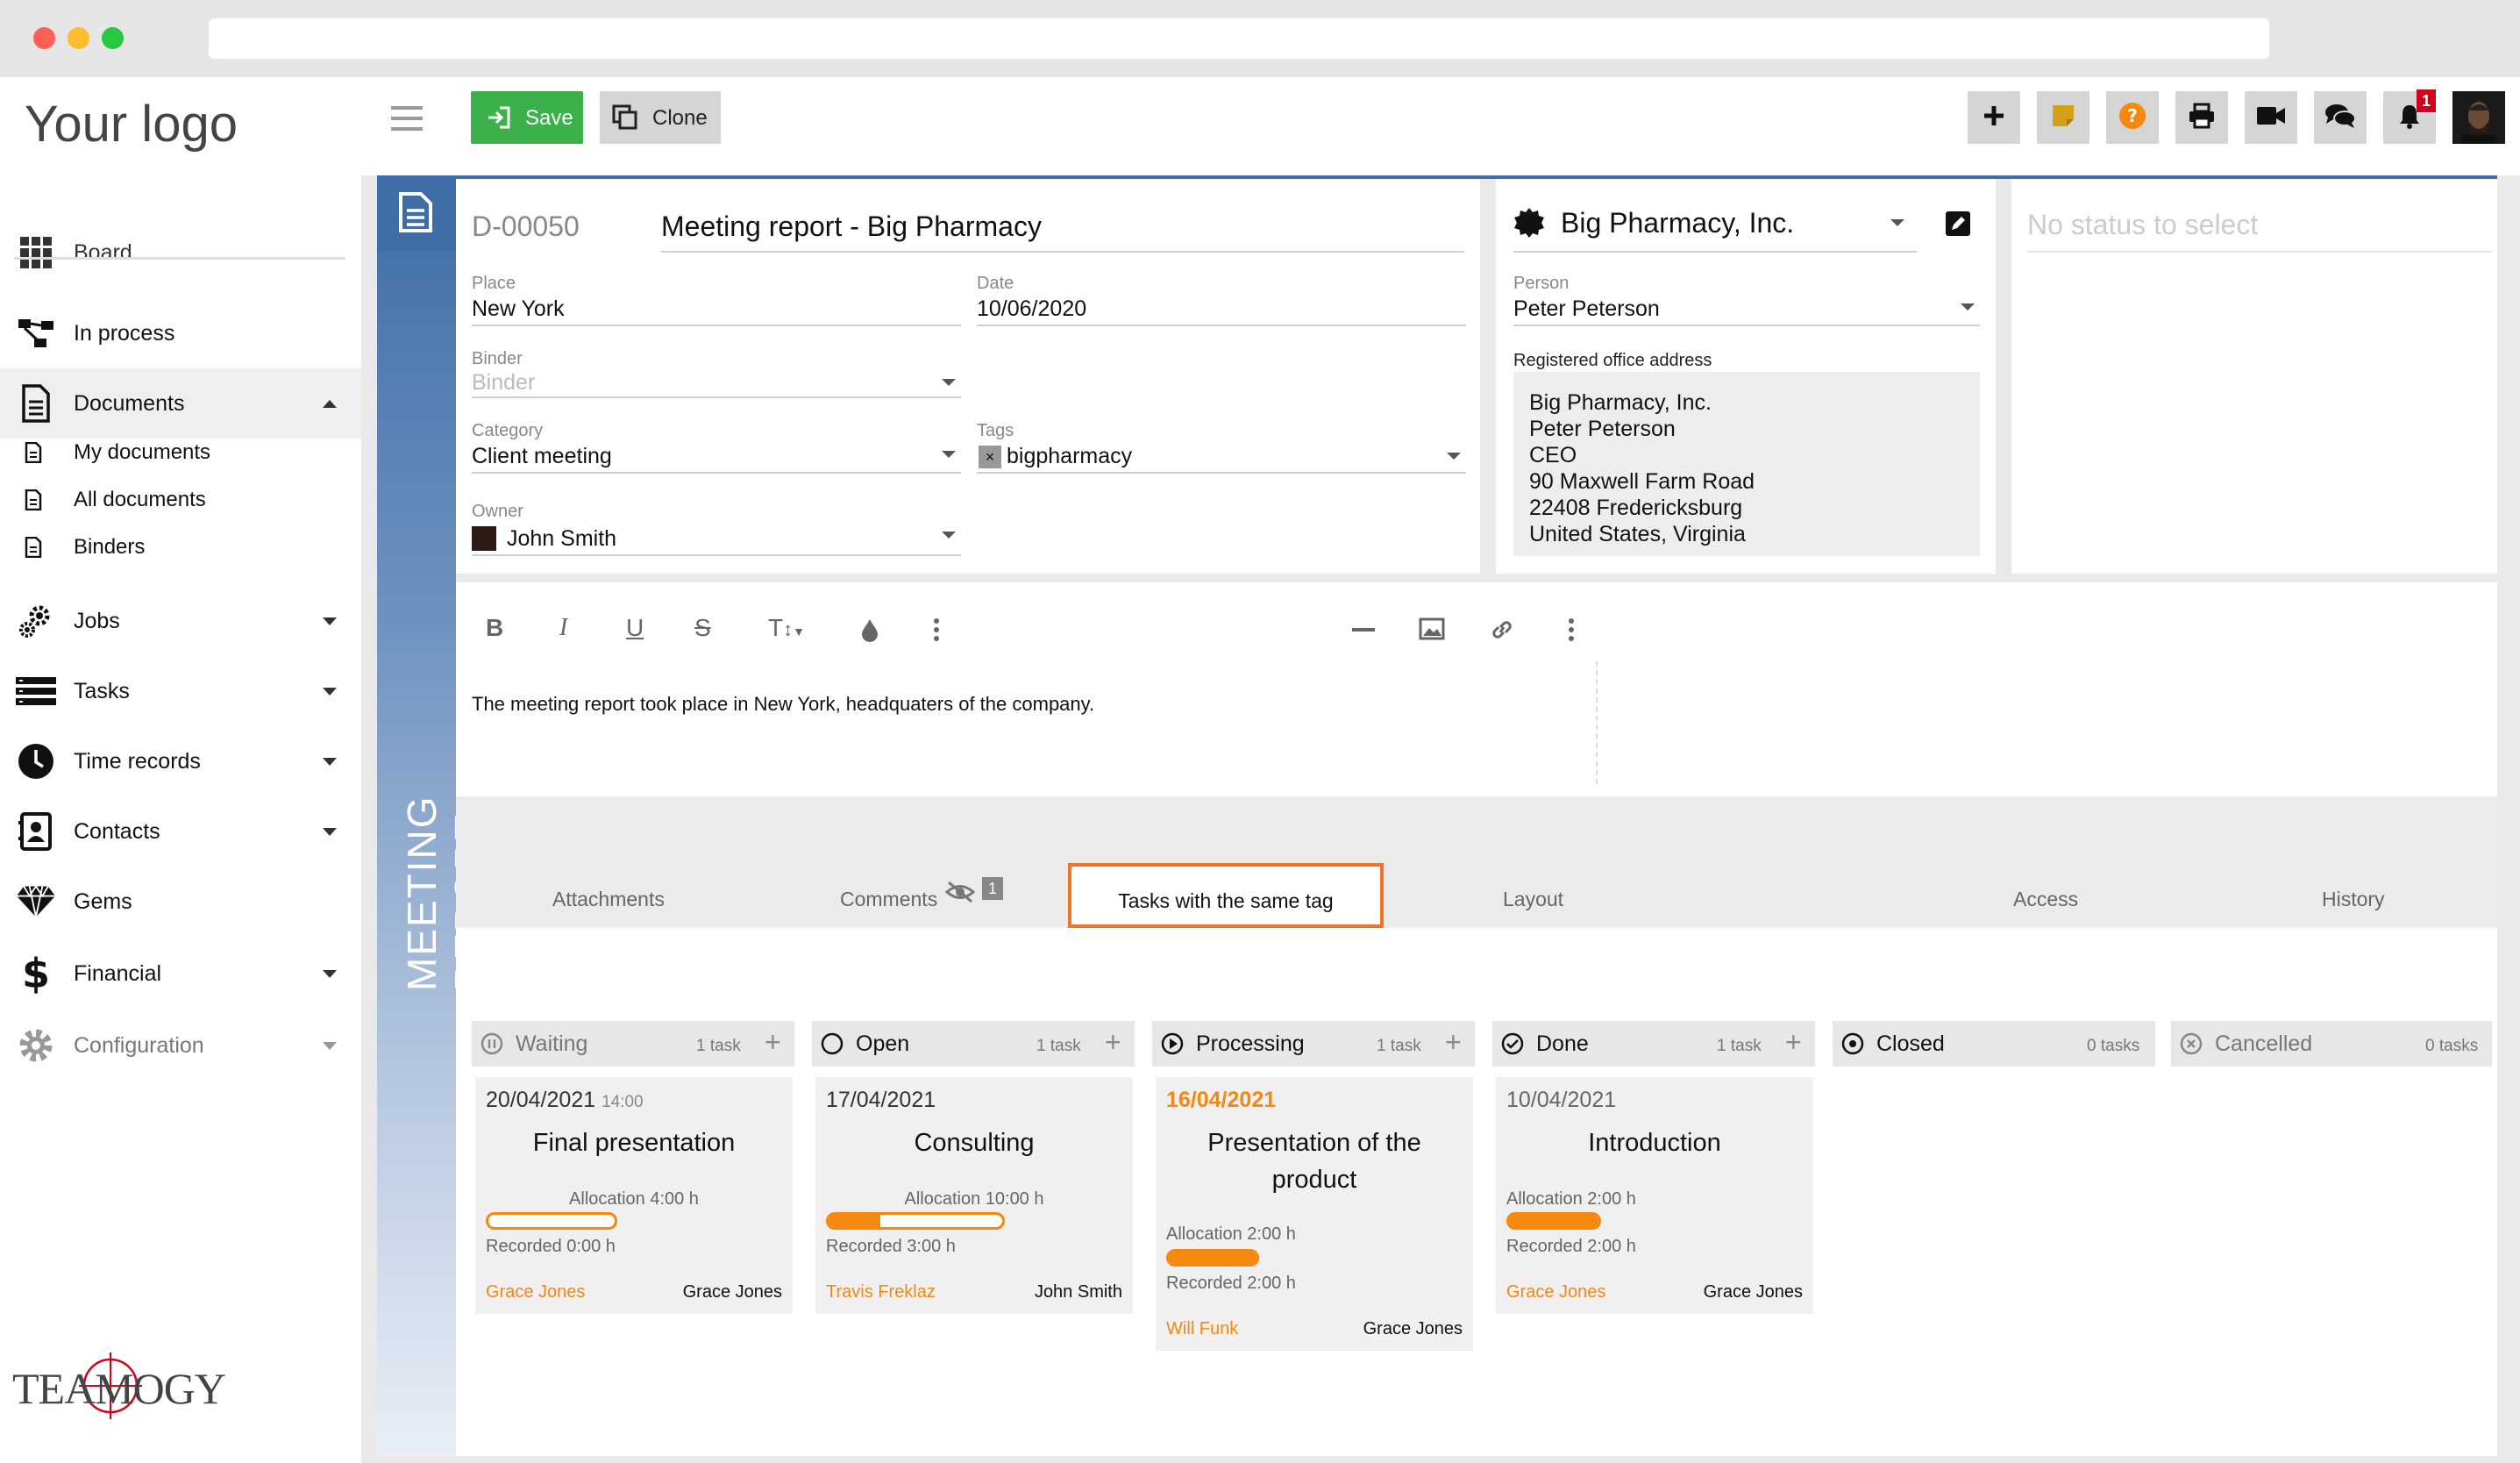 This screenshot has width=2520, height=1463. What do you see at coordinates (36, 252) in the screenshot?
I see `grid-icon` at bounding box center [36, 252].